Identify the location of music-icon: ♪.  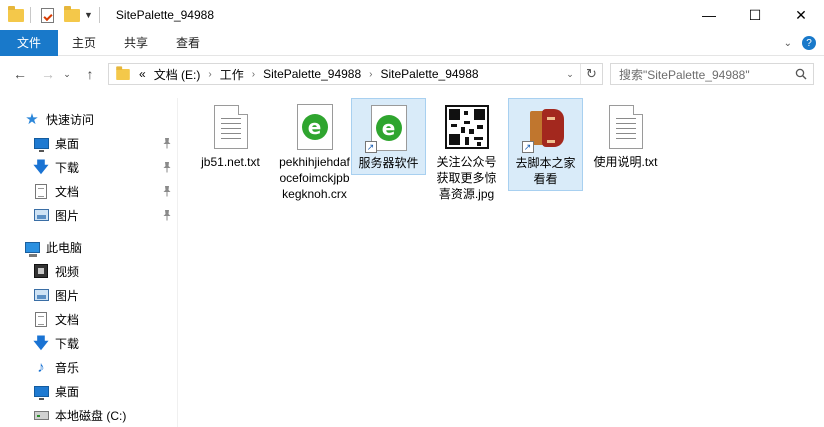
(41, 367).